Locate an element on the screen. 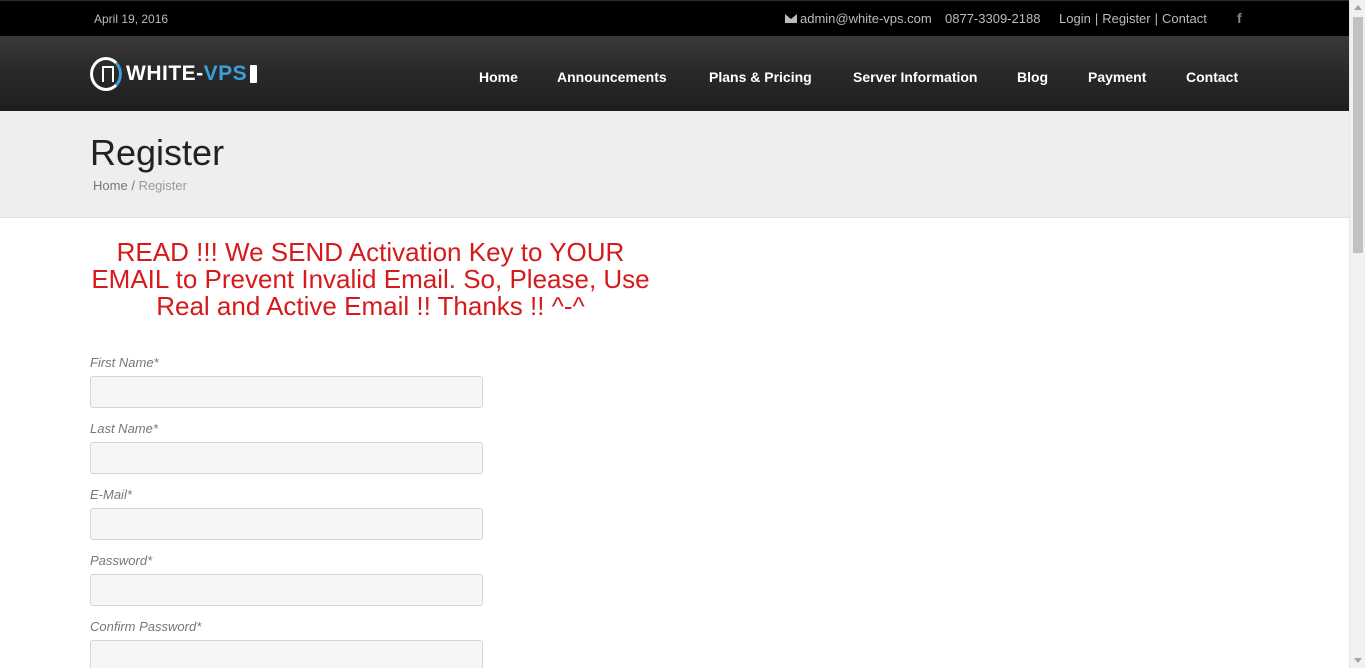 This screenshot has width=1365, height=668. email-label: E-Mail* is located at coordinates (111, 494).